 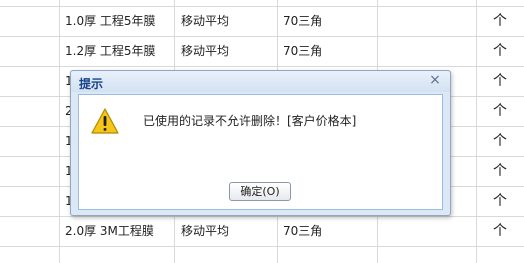 What do you see at coordinates (260, 81) in the screenshot?
I see `dialog-header: 提示 ×` at bounding box center [260, 81].